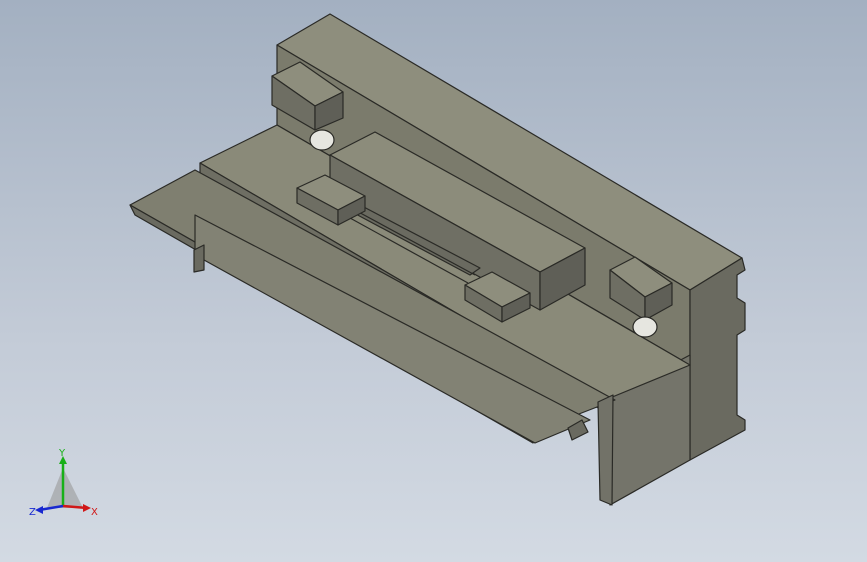 Image resolution: width=867 pixels, height=562 pixels. Describe the element at coordinates (322, 140) in the screenshot. I see `left-mounting-hole` at that location.